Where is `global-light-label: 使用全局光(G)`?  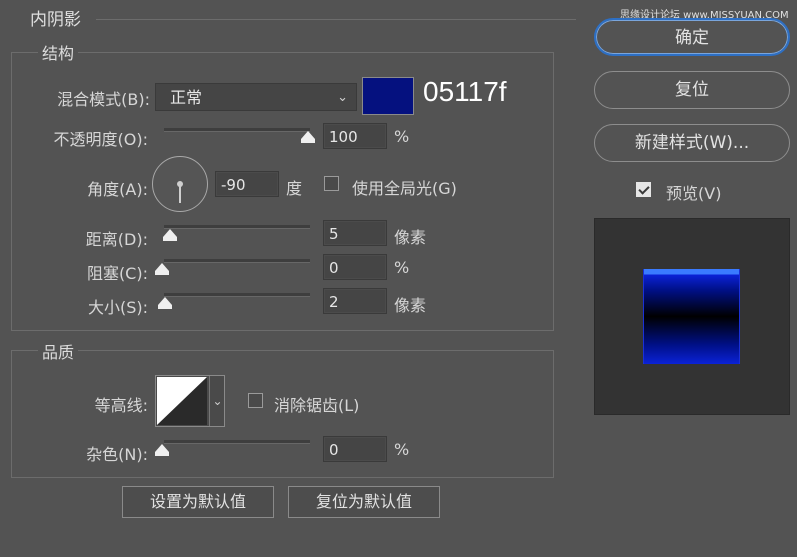
global-light-label: 使用全局光(G) is located at coordinates (404, 188).